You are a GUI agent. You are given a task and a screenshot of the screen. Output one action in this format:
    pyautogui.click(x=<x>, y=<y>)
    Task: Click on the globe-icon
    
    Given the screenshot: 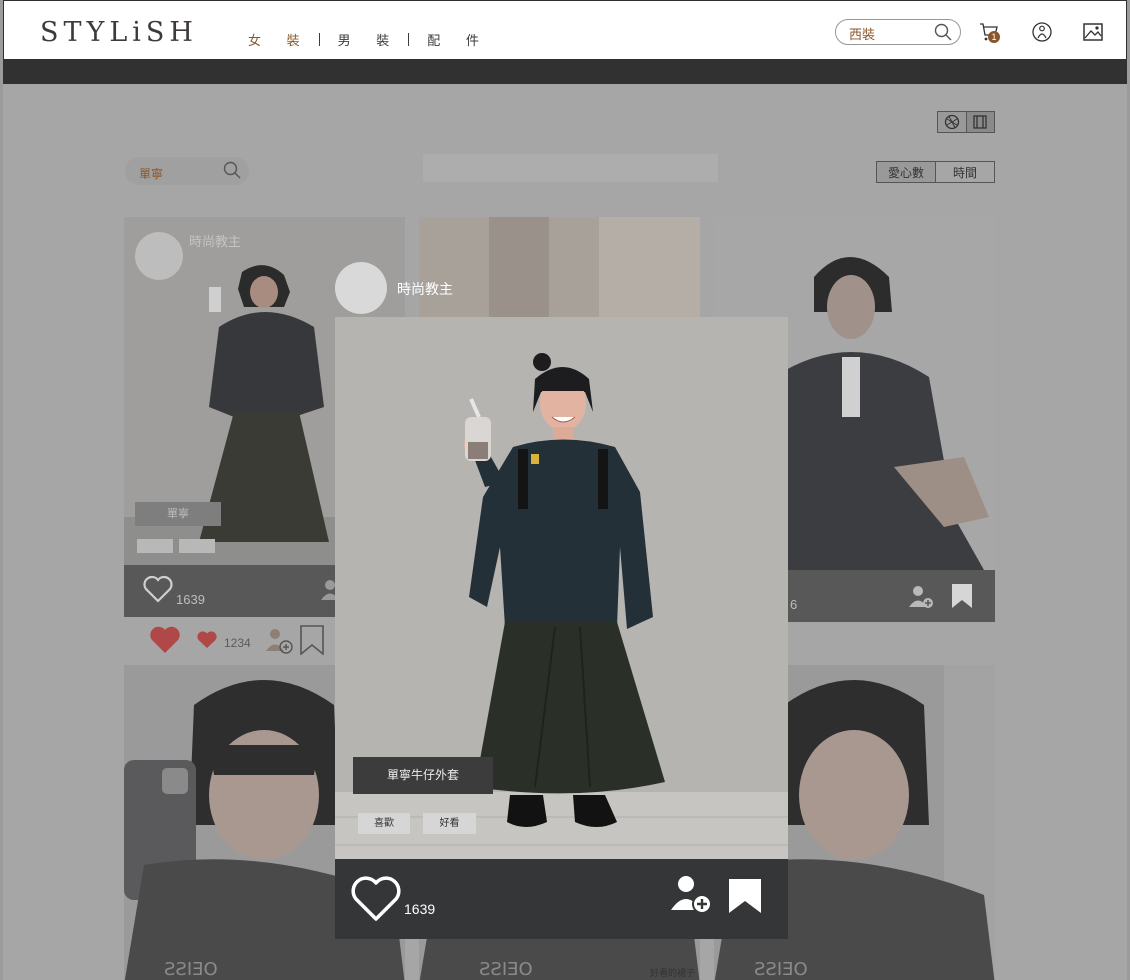 What is the action you would take?
    pyautogui.click(x=952, y=122)
    